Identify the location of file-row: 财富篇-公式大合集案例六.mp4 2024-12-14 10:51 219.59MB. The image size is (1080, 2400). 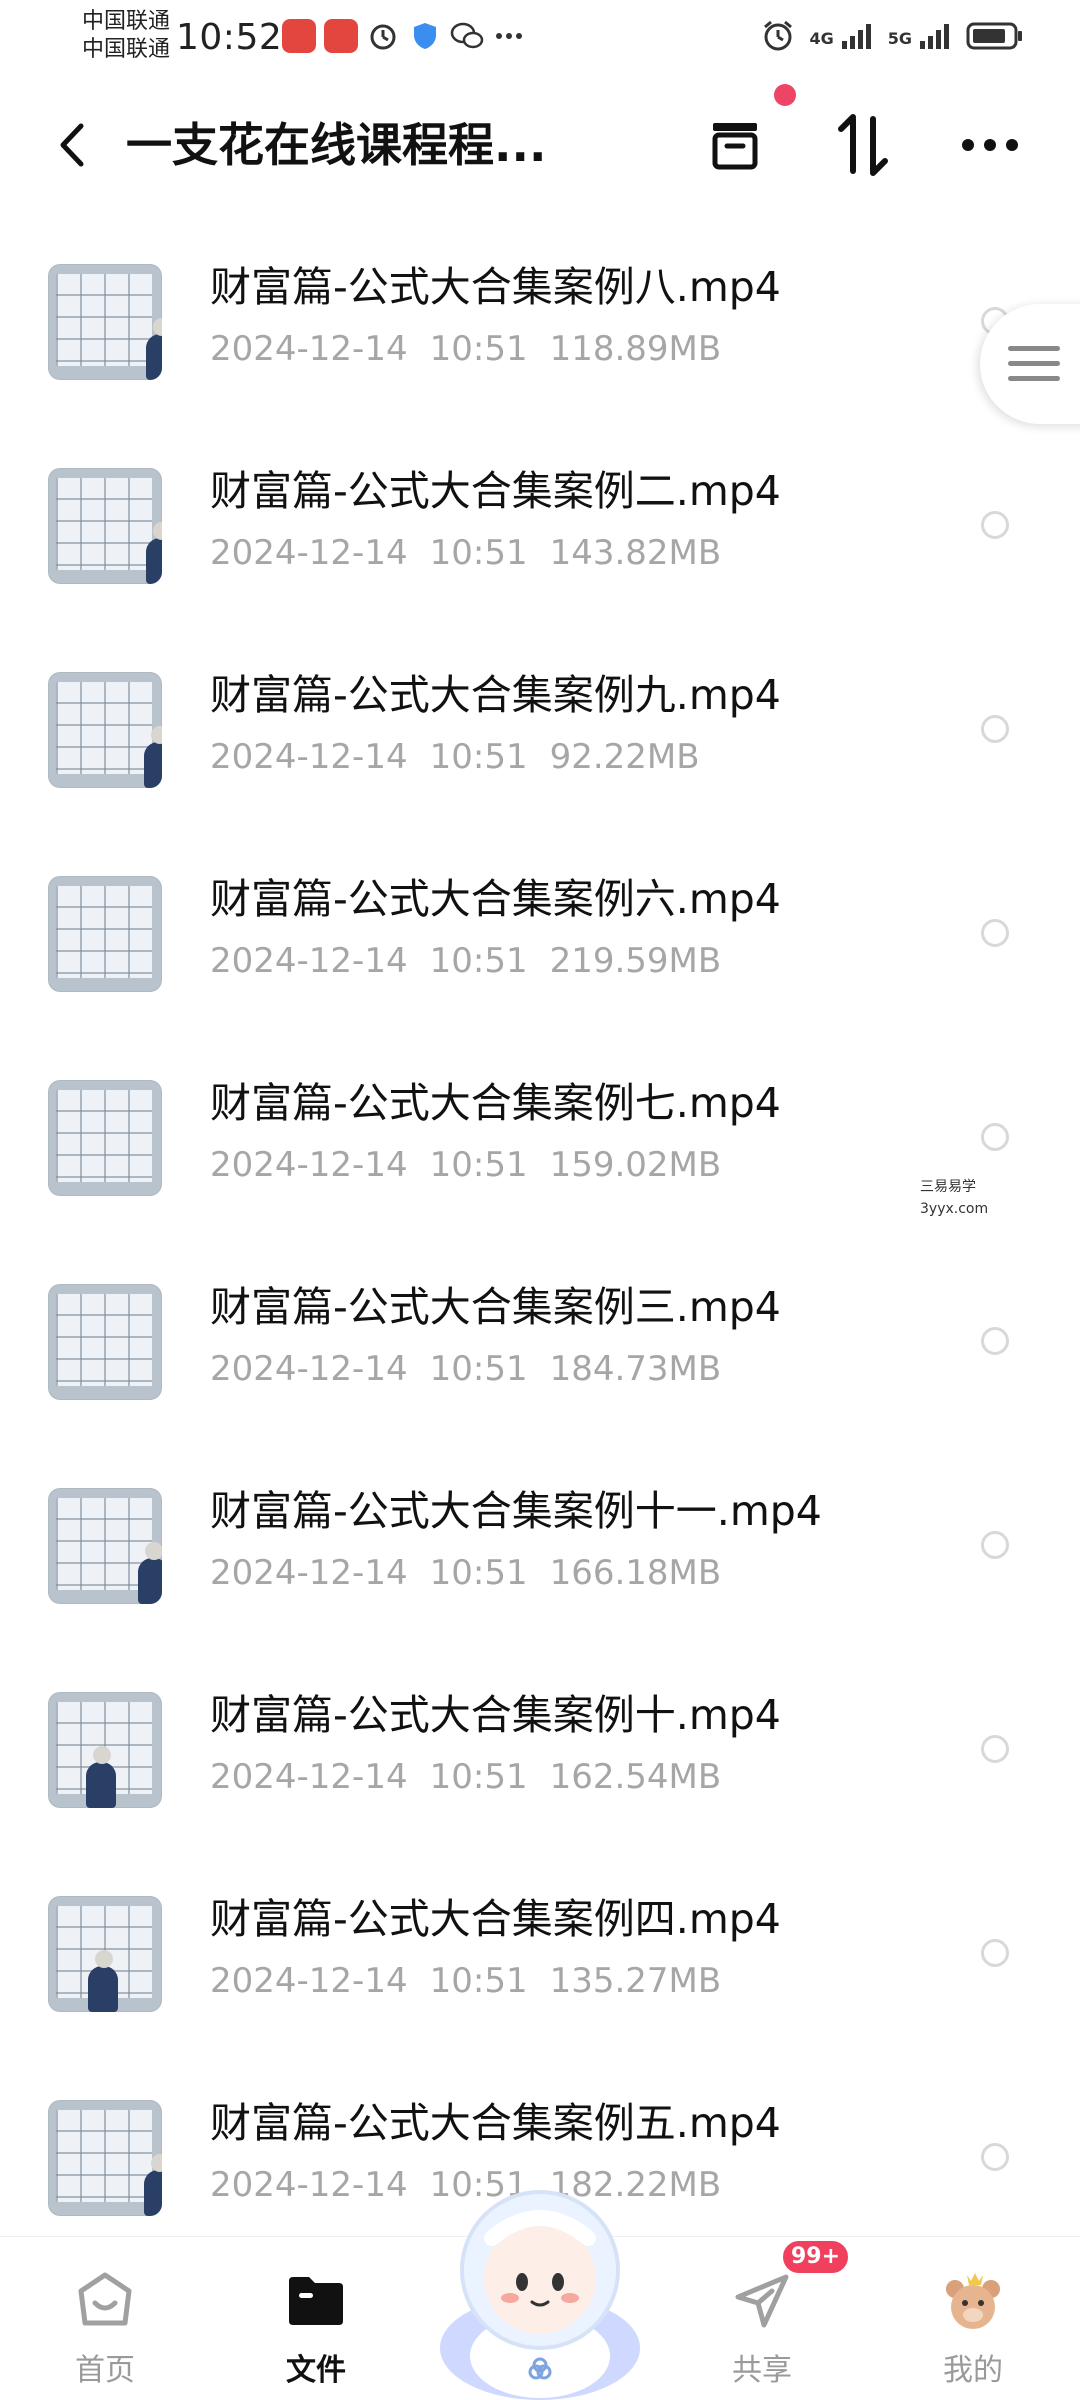
(540, 946).